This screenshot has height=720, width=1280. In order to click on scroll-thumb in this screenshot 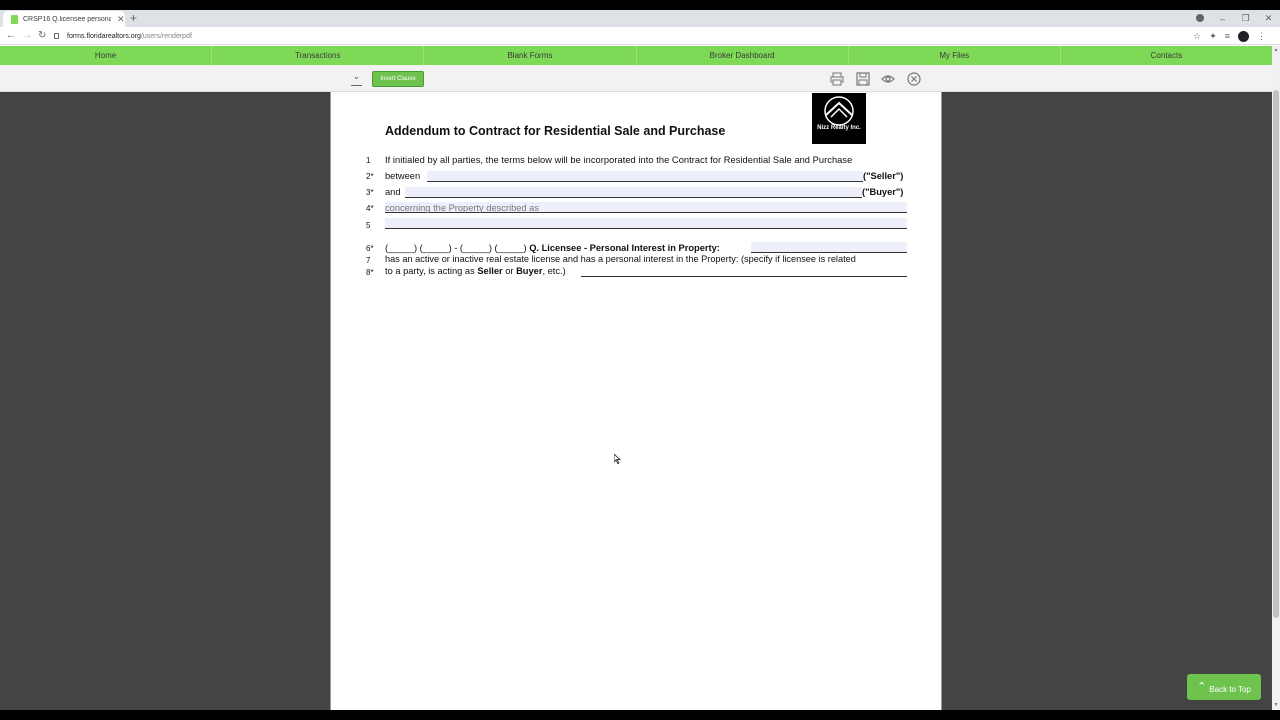, I will do `click(1276, 354)`.